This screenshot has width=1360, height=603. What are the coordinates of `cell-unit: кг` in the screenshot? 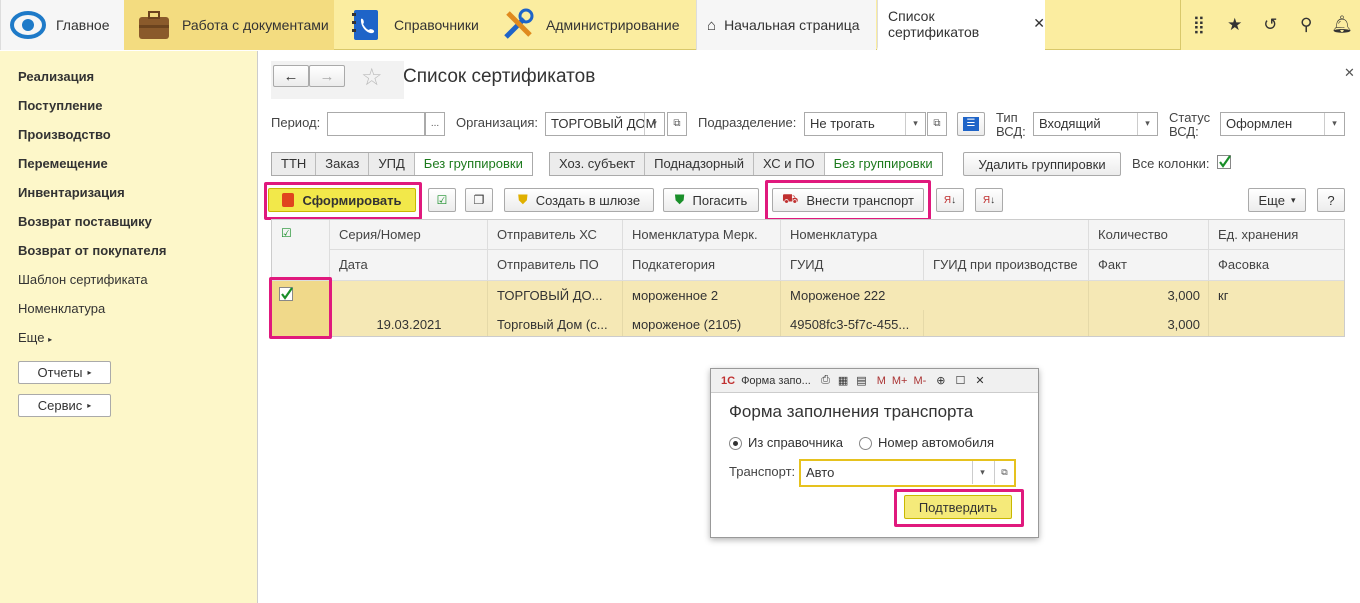 It's located at (1276, 295).